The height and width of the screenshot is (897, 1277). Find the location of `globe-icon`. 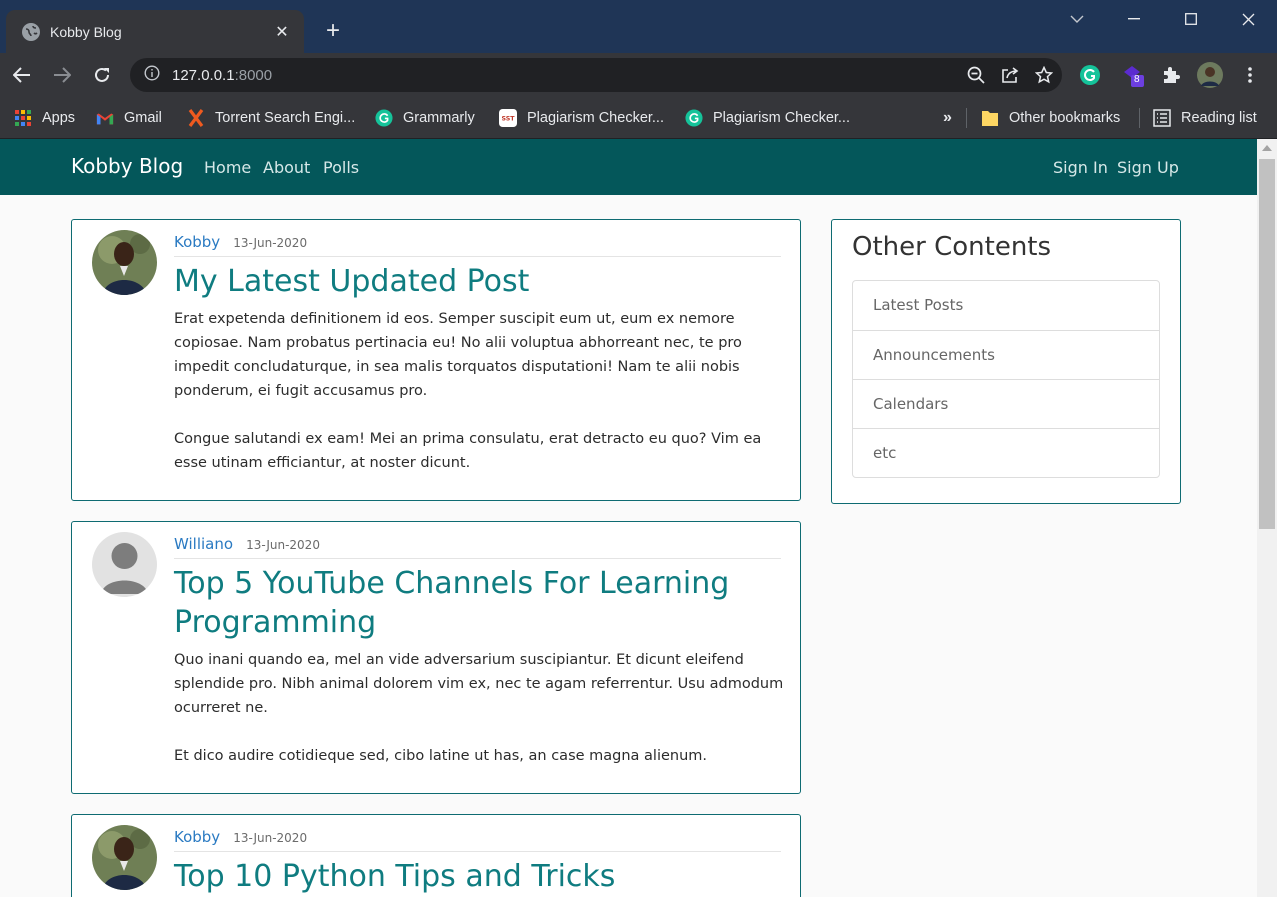

globe-icon is located at coordinates (31, 31).